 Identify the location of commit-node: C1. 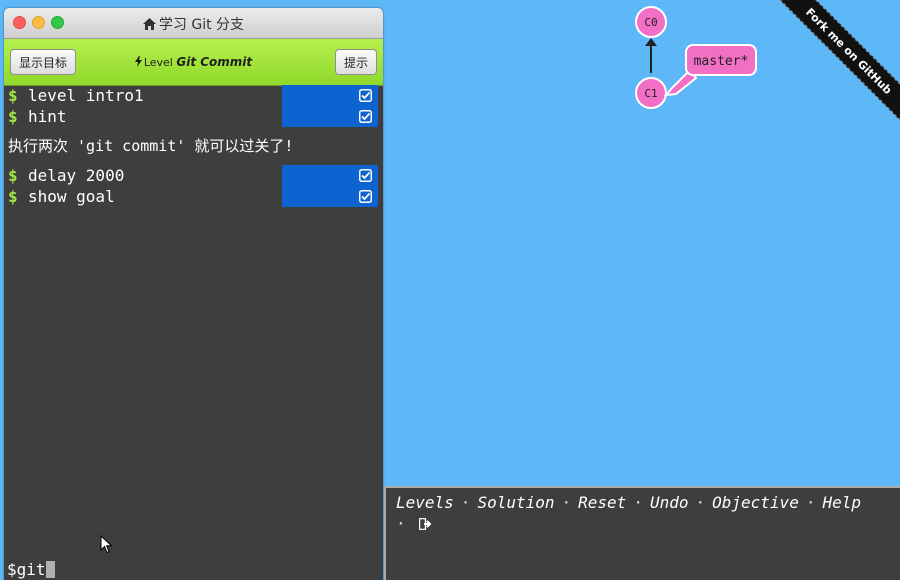
(651, 93).